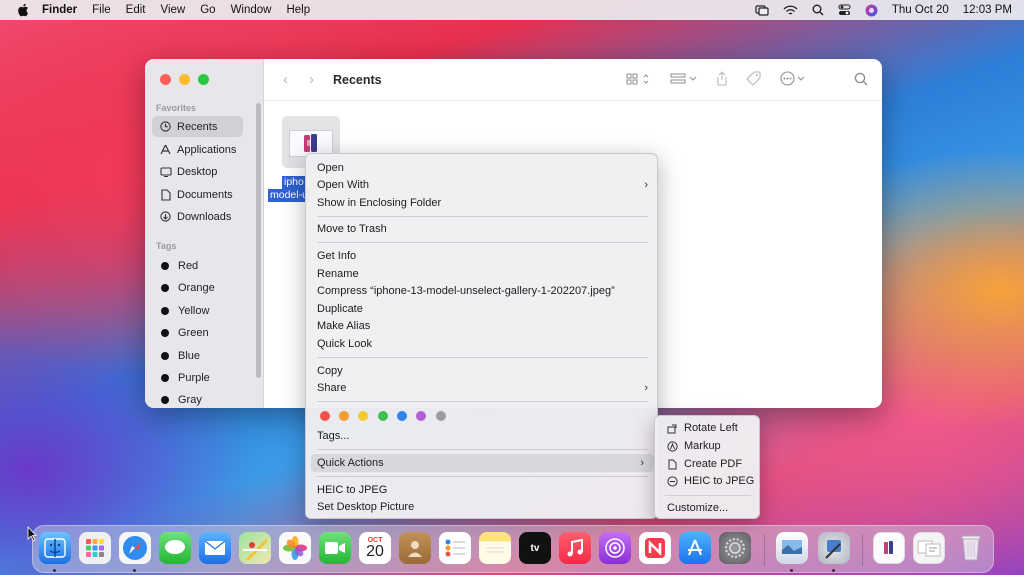 The height and width of the screenshot is (575, 1024). Describe the element at coordinates (639, 80) in the screenshot. I see `icon-view-icon` at that location.